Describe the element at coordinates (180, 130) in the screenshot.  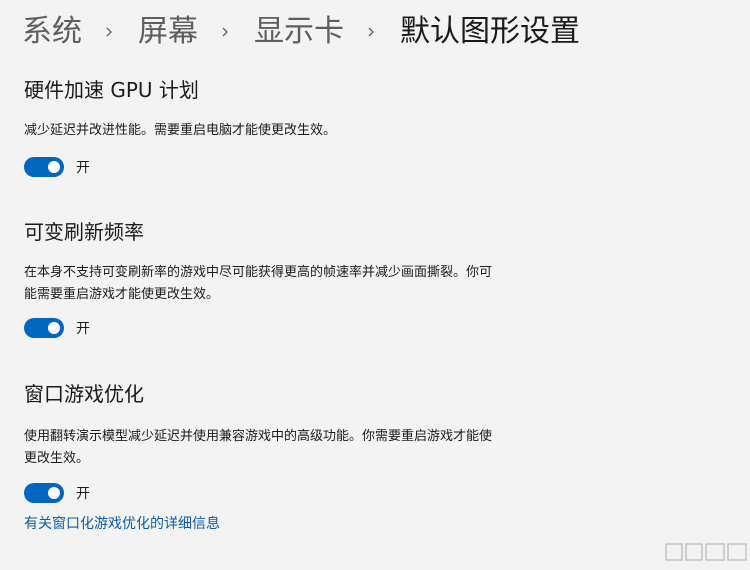
I see `section-description: 减少延迟并改进性能。需要重启电脑才能使更改生效。` at that location.